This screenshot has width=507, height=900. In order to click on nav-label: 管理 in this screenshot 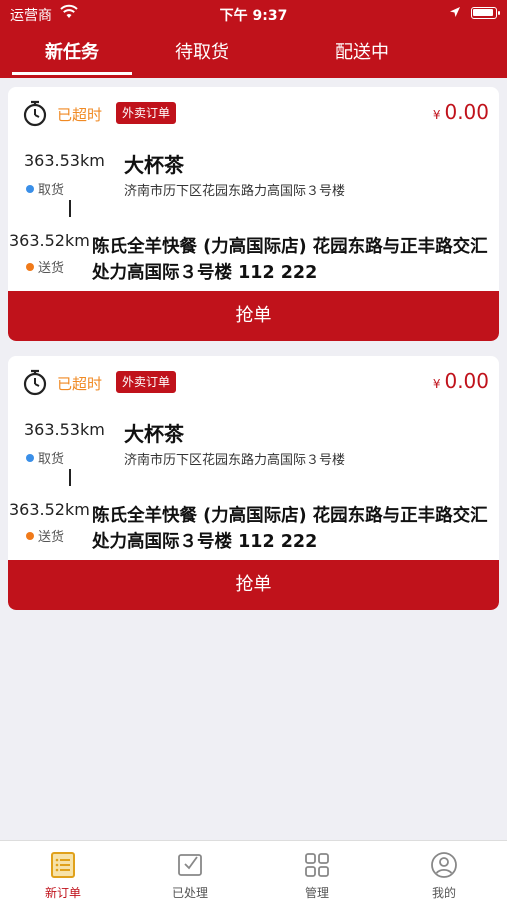, I will do `click(316, 893)`.